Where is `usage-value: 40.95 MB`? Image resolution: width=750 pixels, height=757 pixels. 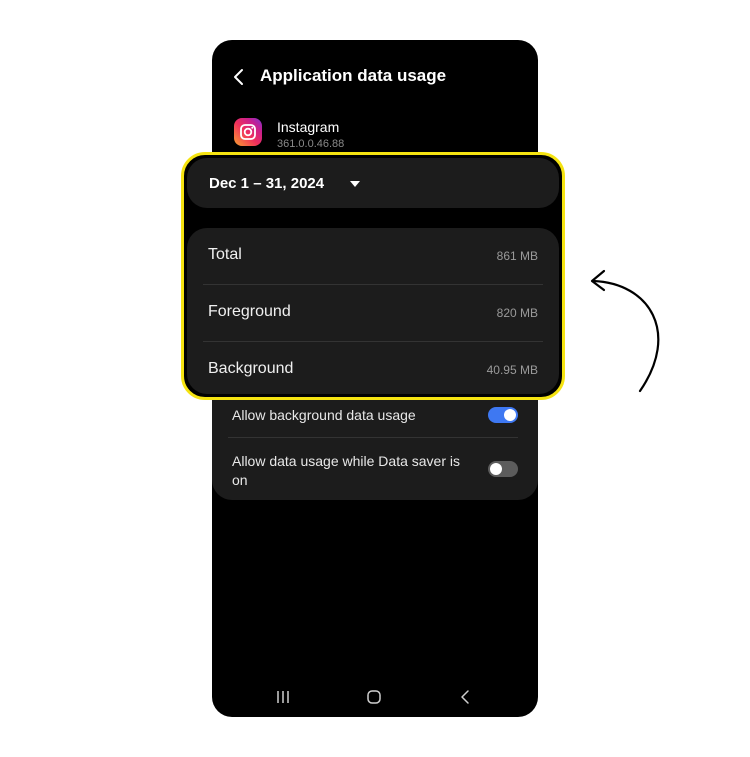
usage-value: 40.95 MB is located at coordinates (512, 370).